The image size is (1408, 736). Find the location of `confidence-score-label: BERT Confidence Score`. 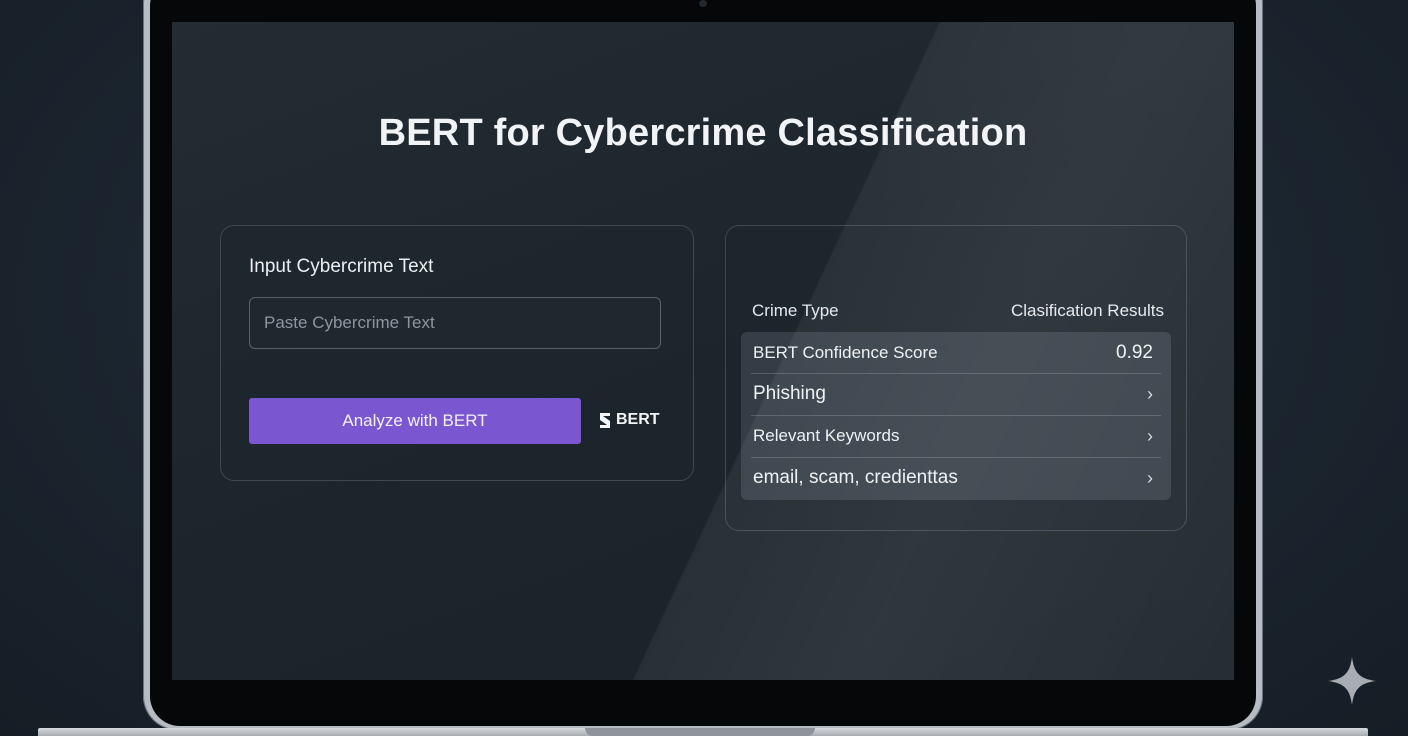

confidence-score-label: BERT Confidence Score is located at coordinates (845, 352).